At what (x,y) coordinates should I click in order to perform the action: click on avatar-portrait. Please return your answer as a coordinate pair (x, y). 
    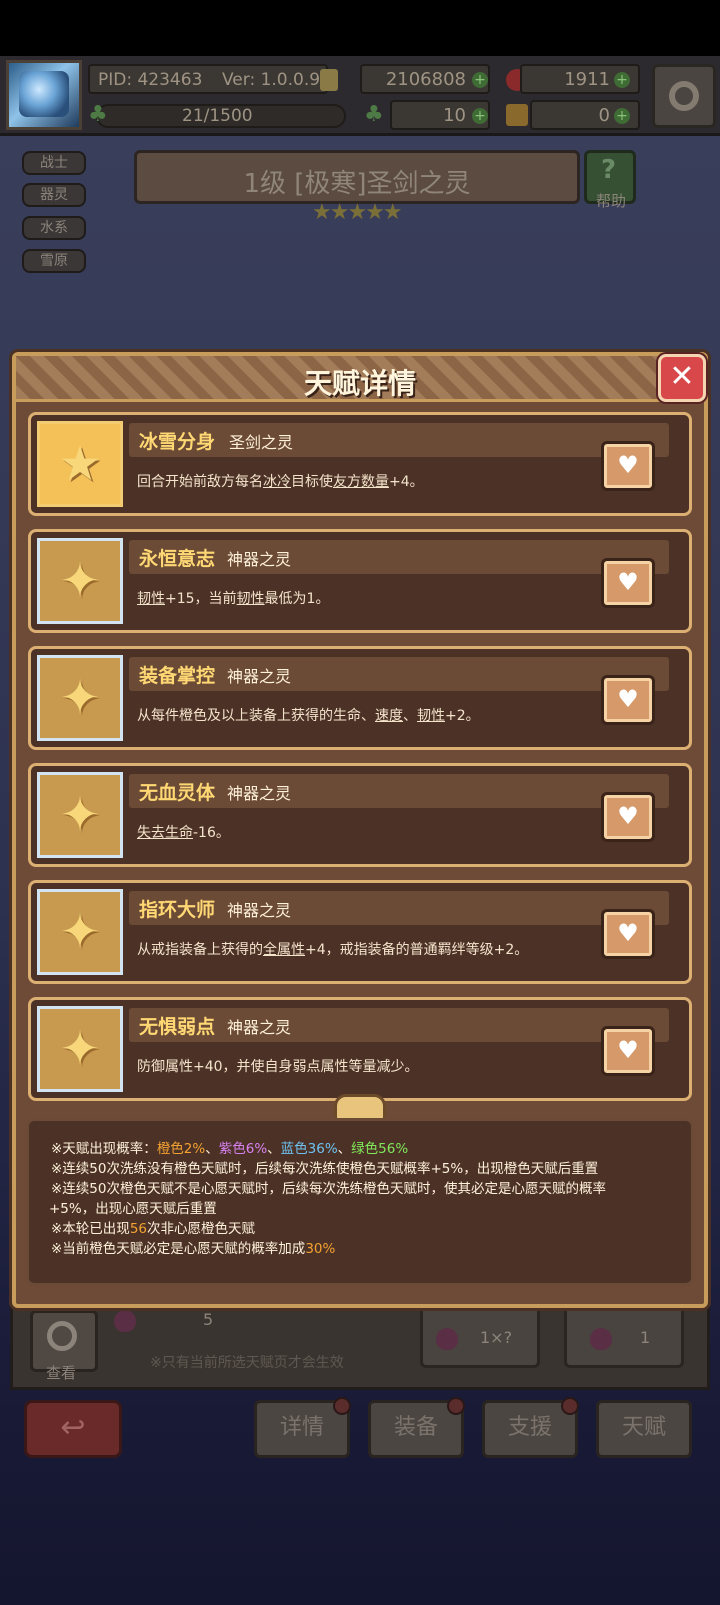
    Looking at the image, I should click on (44, 94).